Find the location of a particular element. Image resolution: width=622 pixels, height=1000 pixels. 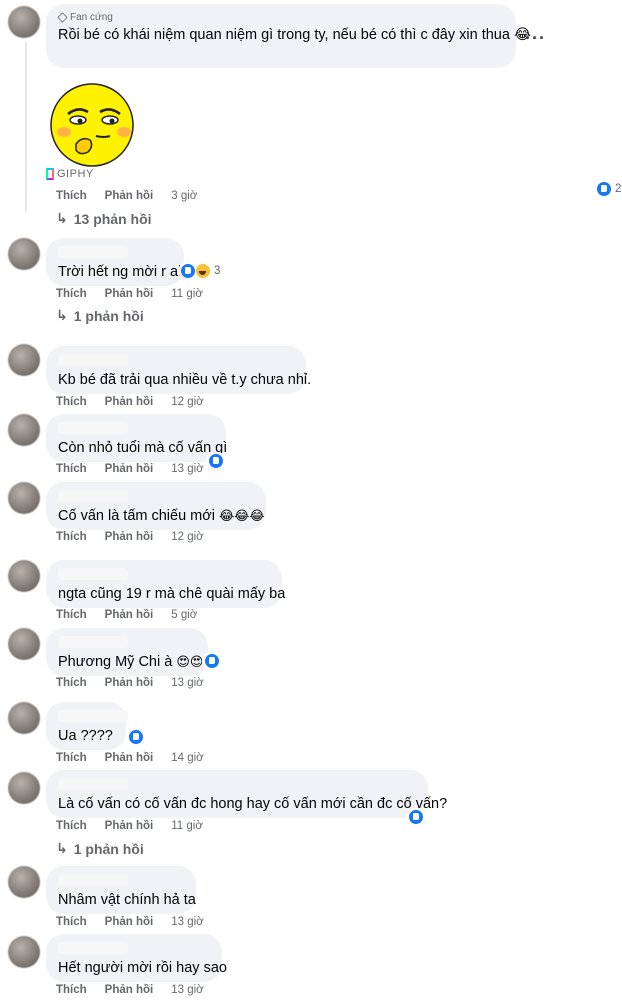

comment-actions: Thích Phản hồi 14 giờ is located at coordinates (130, 758).